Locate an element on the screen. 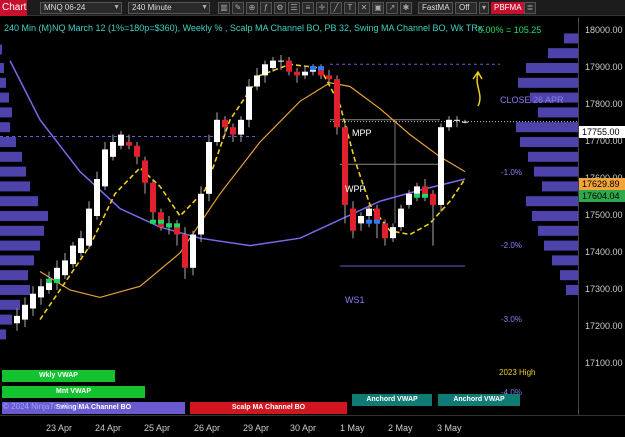  off-toggle: Off is located at coordinates (466, 8).